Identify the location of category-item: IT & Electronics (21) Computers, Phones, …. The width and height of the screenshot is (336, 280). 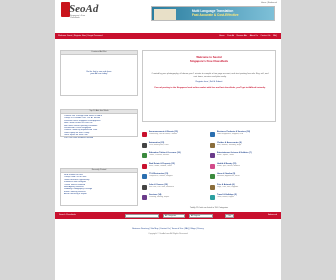
(175, 178).